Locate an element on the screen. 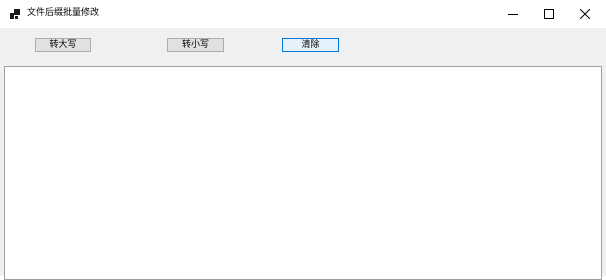 The width and height of the screenshot is (606, 280). to-lowercase-button: 转小写 is located at coordinates (195, 45).